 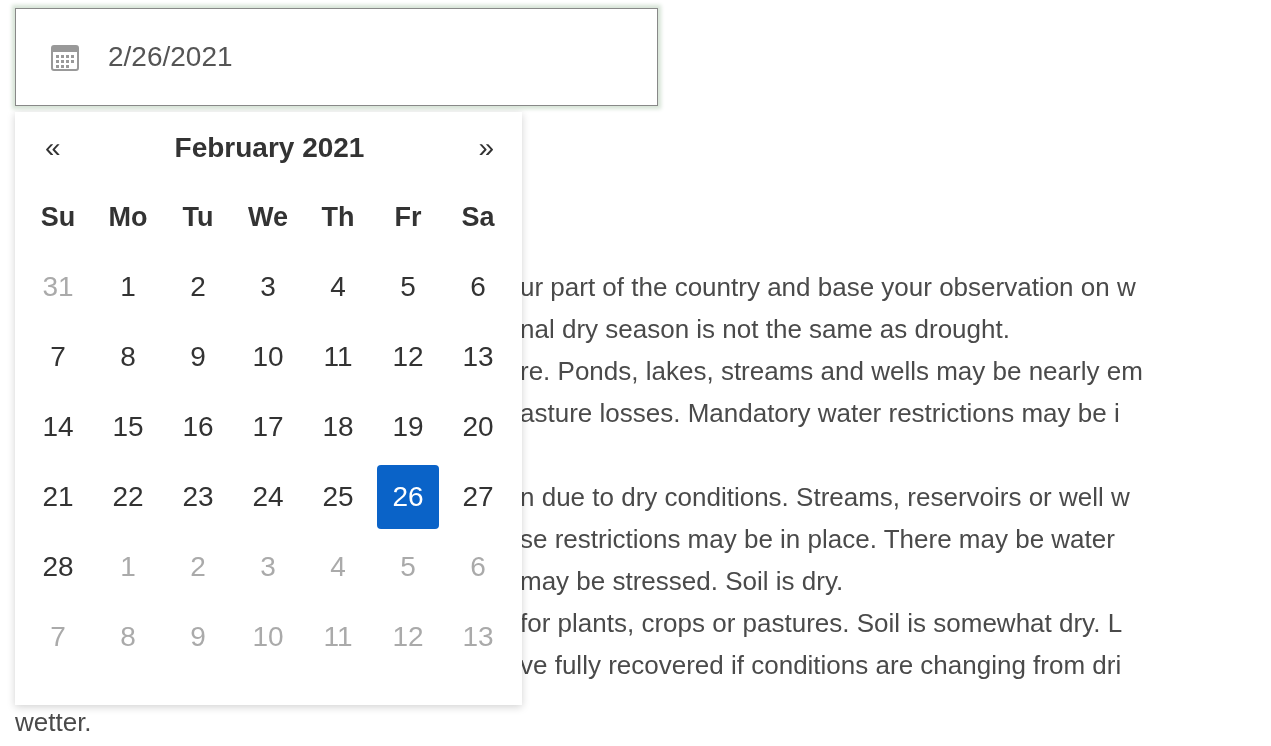 What do you see at coordinates (268, 357) in the screenshot?
I see `calendar-day: 10` at bounding box center [268, 357].